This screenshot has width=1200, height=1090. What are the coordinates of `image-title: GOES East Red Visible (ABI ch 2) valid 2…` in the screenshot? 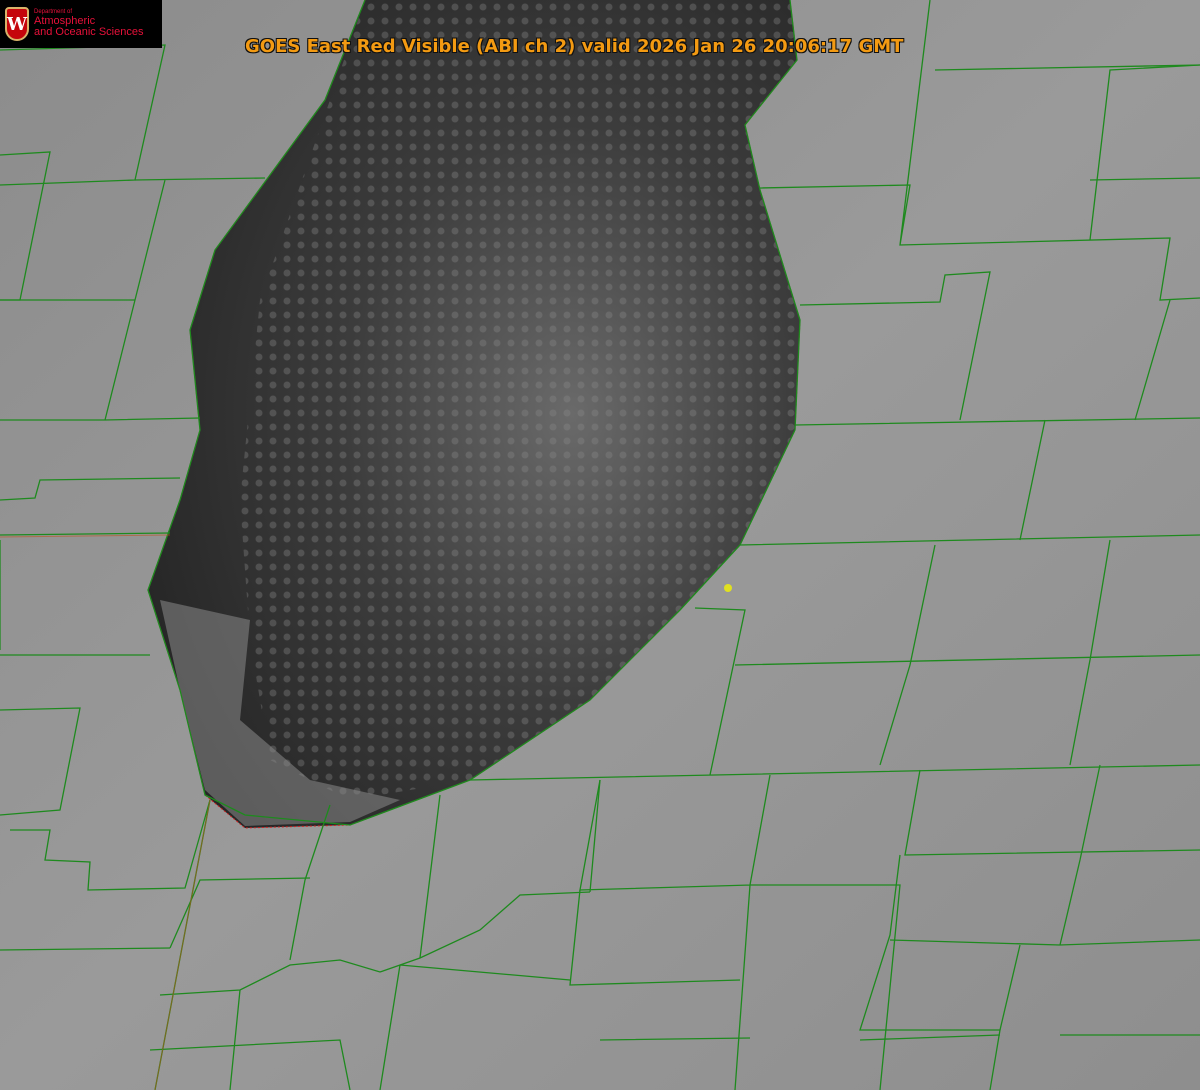 It's located at (574, 46).